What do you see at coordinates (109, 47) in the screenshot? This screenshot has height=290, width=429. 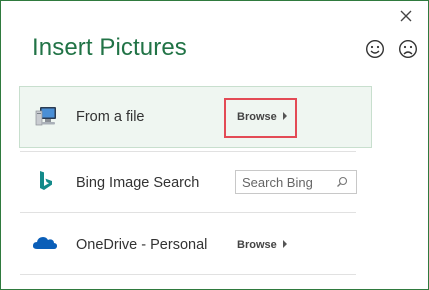 I see `dialog-title: Insert Pictures` at bounding box center [109, 47].